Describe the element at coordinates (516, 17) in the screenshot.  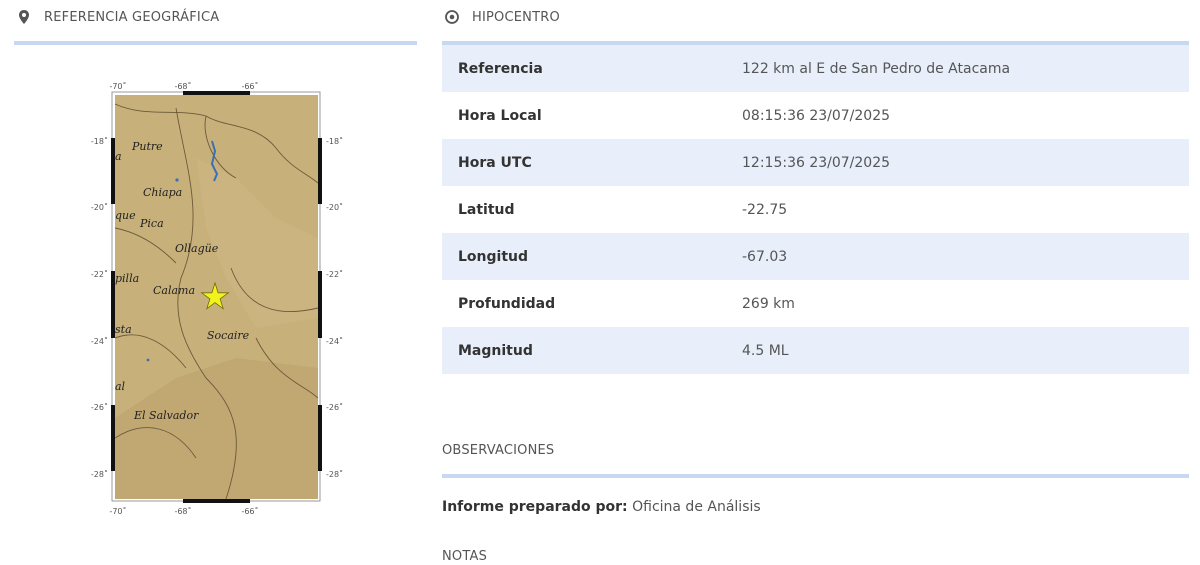
I see `hypocenter-title: HIPOCENTRO` at that location.